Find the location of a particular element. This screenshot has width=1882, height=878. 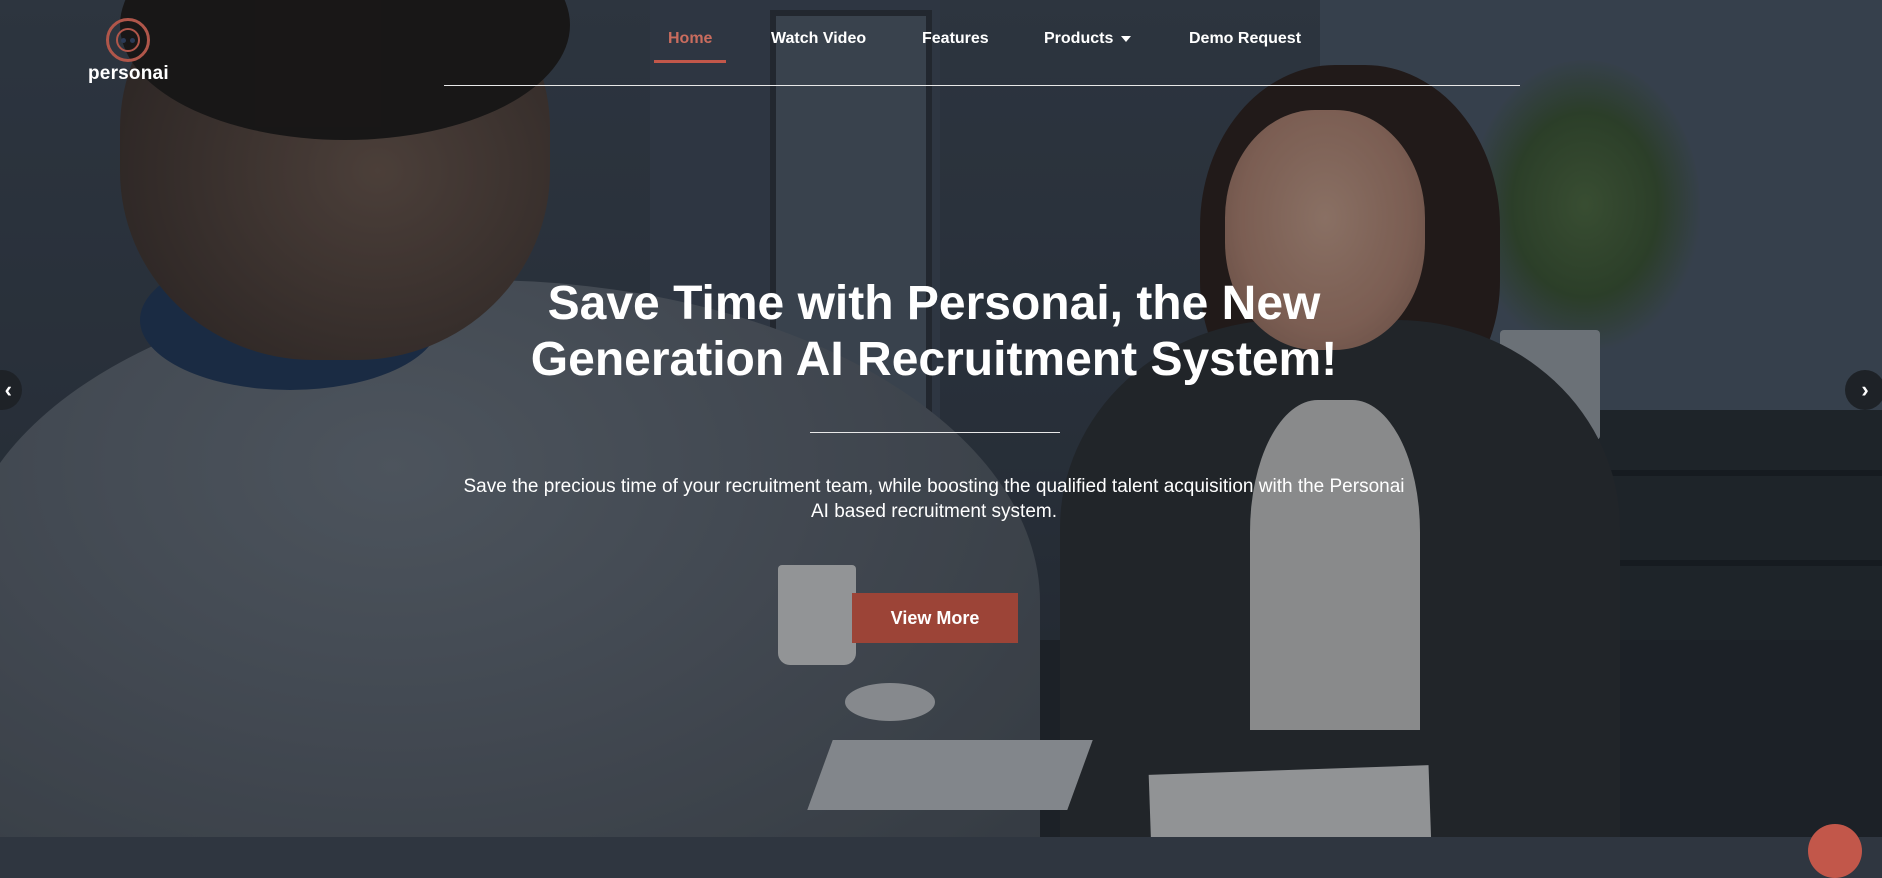

nav-features: Features is located at coordinates (955, 39).